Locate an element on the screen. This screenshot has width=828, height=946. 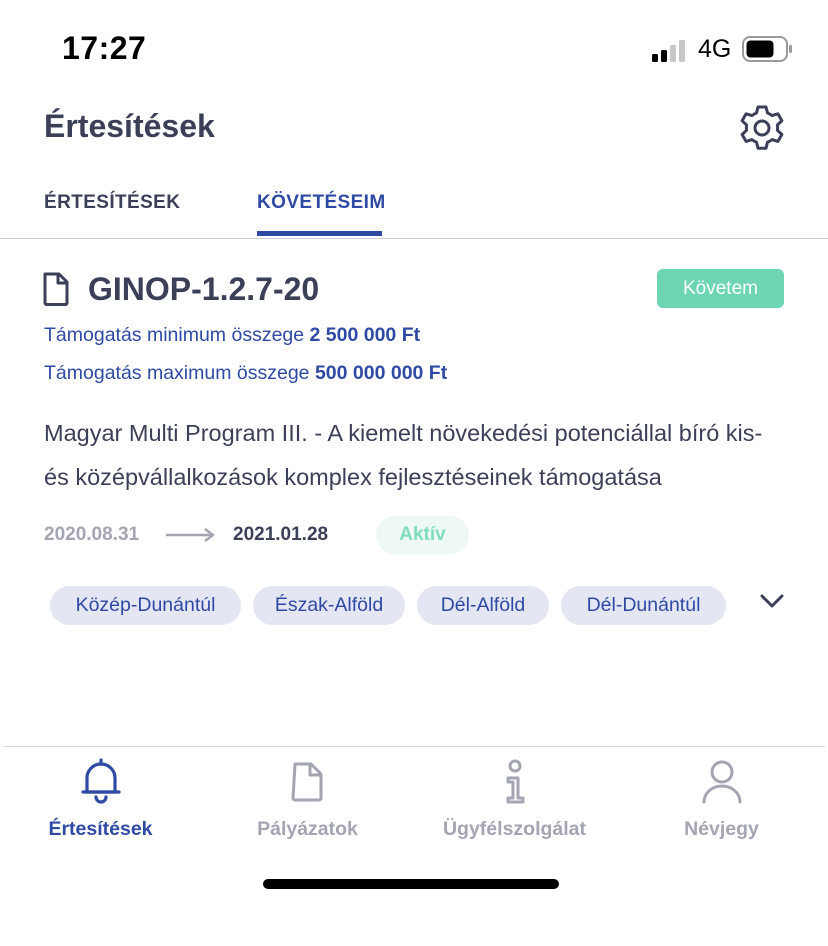
home-indicator is located at coordinates (411, 884).